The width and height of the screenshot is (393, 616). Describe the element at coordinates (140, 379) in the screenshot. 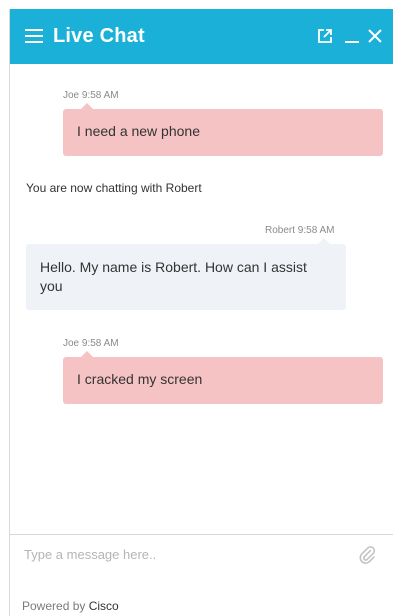

I see `message-text: I cracked my screen` at that location.